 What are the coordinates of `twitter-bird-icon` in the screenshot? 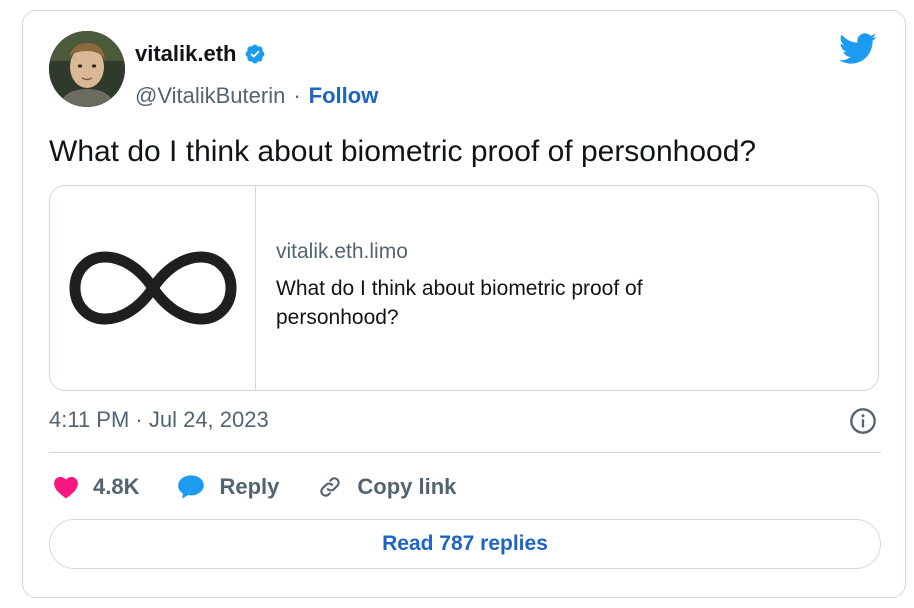 It's located at (858, 49).